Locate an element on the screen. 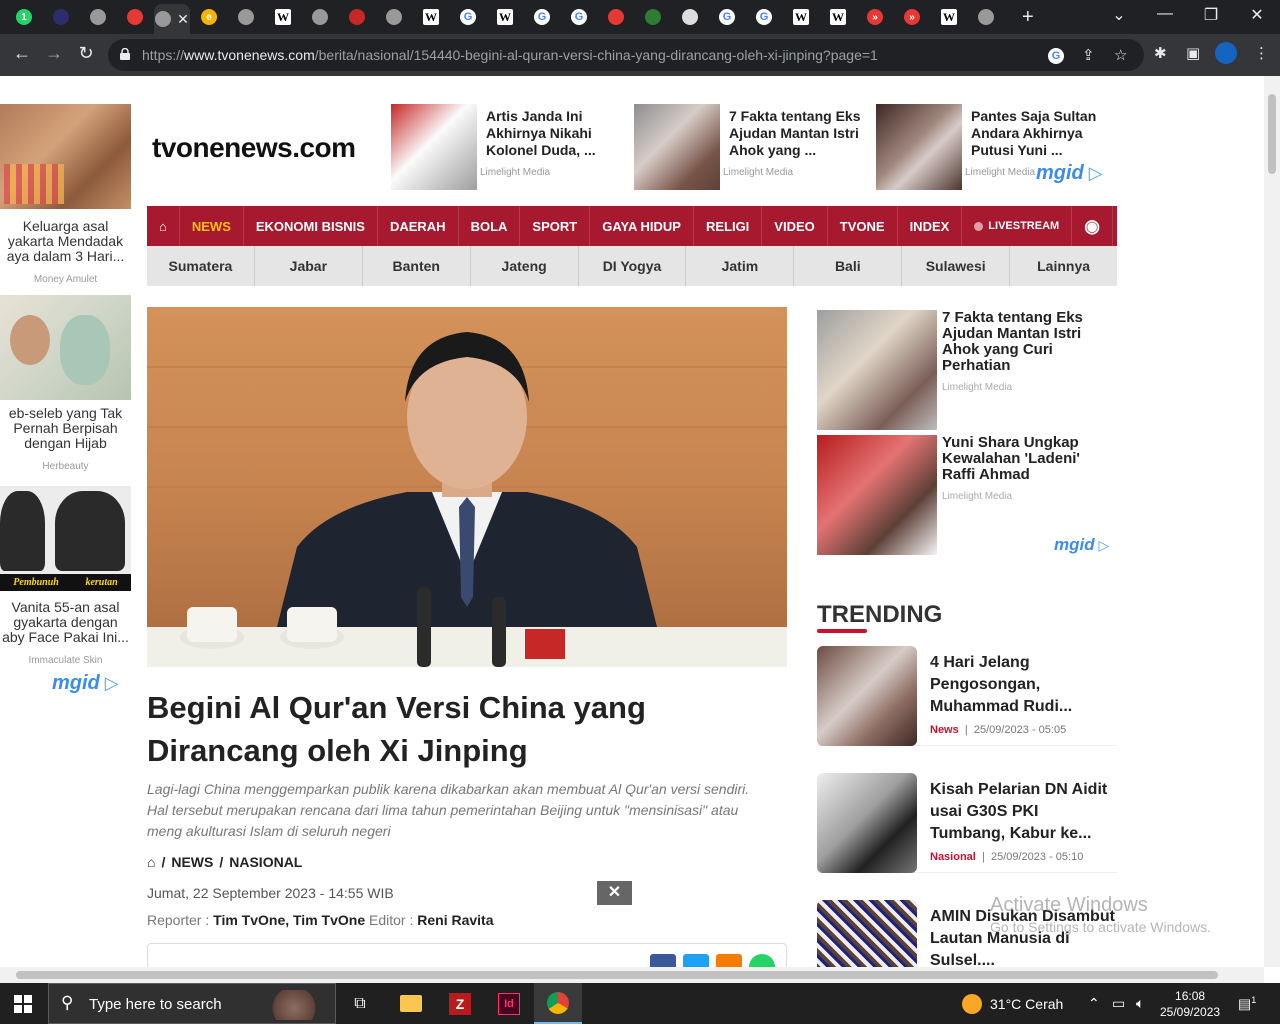  forward-icon: → is located at coordinates (54, 53).